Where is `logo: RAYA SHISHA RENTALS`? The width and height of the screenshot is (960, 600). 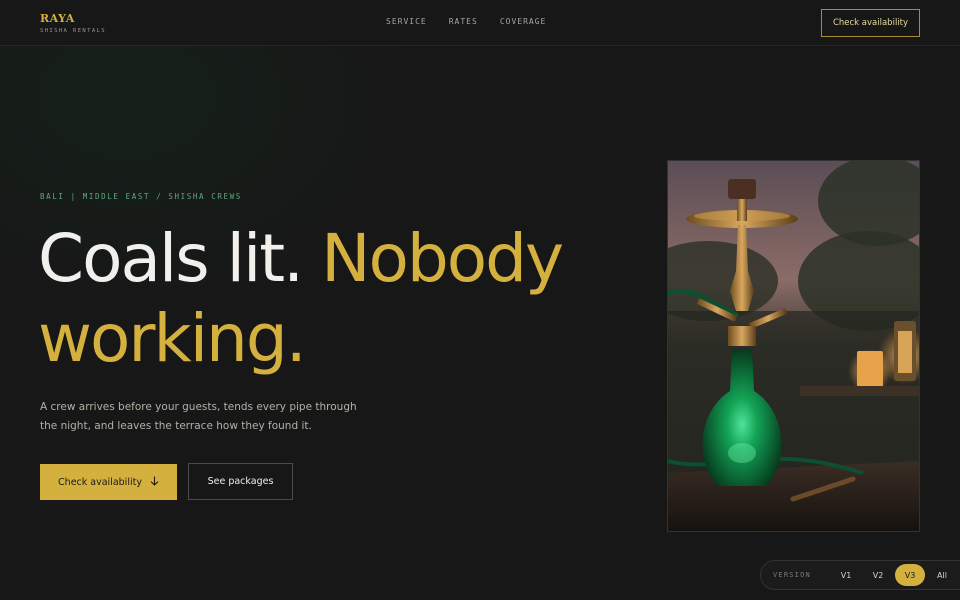 logo: RAYA SHISHA RENTALS is located at coordinates (73, 23).